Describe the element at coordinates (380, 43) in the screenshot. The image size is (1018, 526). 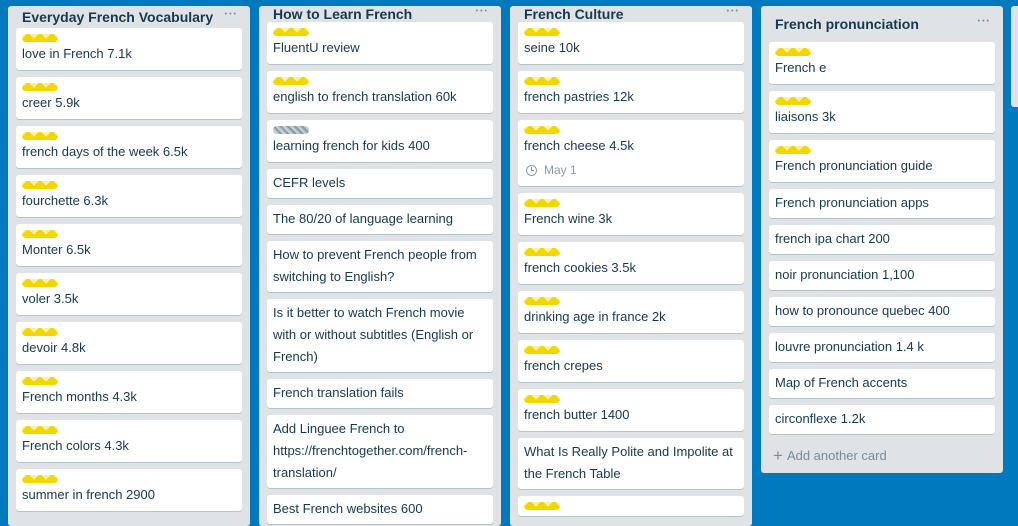
I see `card: FluentU review` at that location.